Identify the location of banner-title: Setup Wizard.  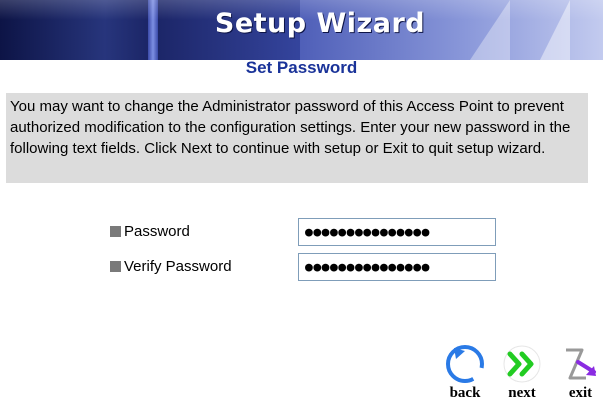
(320, 23).